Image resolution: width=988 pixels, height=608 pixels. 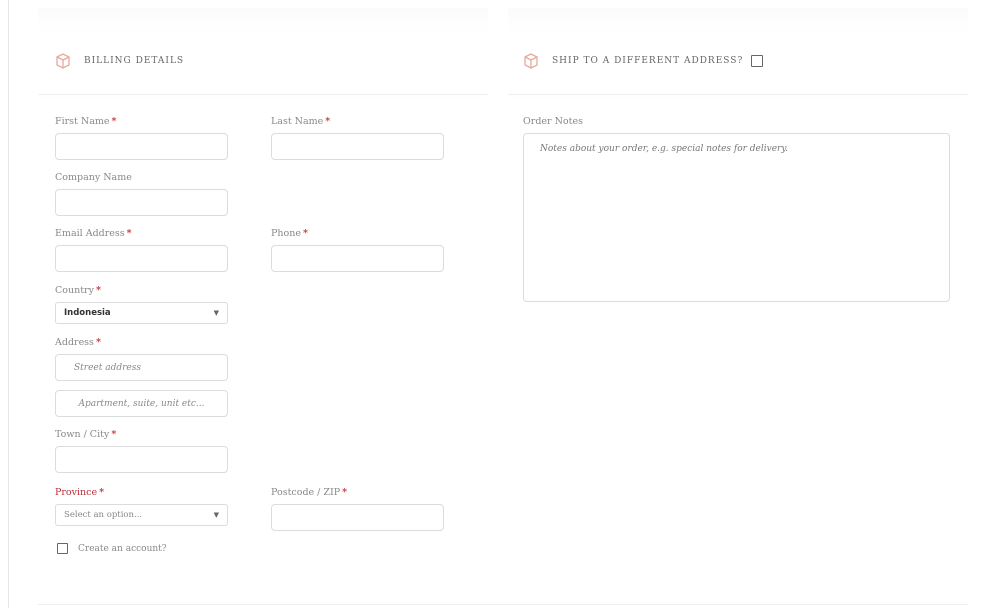 I want to click on order-notes-label: Order Notes, so click(x=553, y=121).